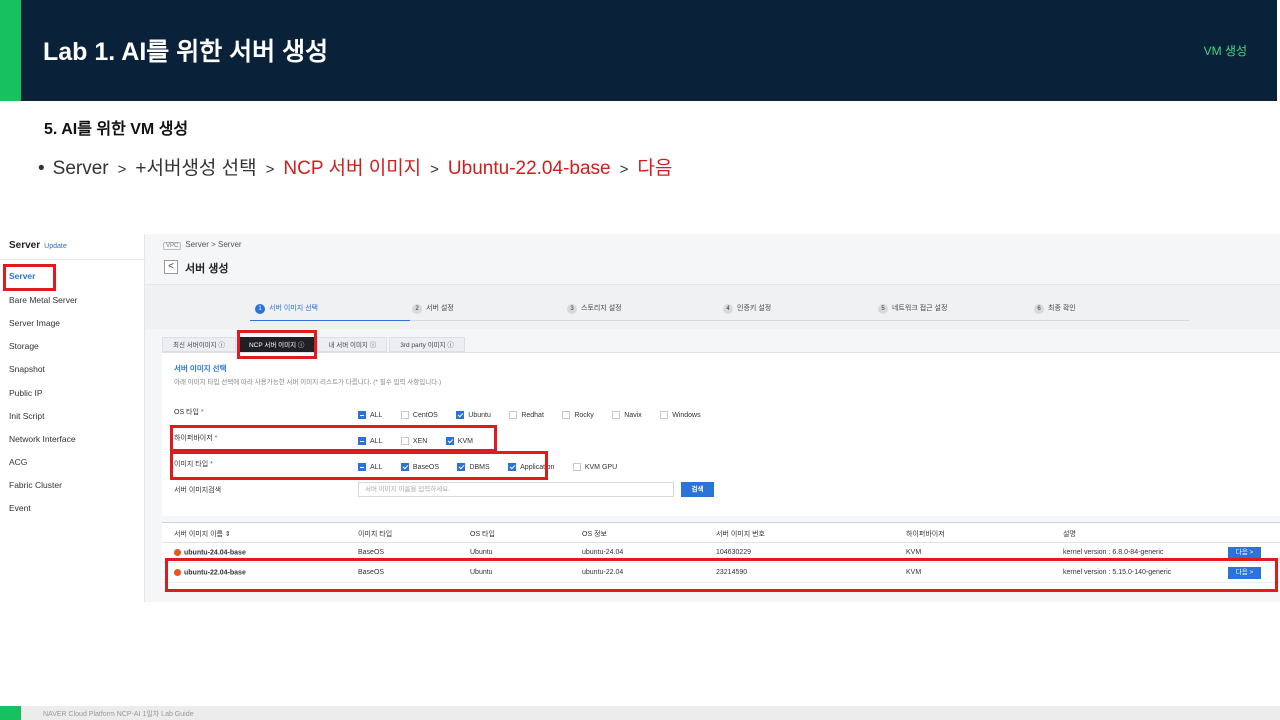 The image size is (1280, 720). What do you see at coordinates (177, 552) in the screenshot?
I see `ubuntu-icon` at bounding box center [177, 552].